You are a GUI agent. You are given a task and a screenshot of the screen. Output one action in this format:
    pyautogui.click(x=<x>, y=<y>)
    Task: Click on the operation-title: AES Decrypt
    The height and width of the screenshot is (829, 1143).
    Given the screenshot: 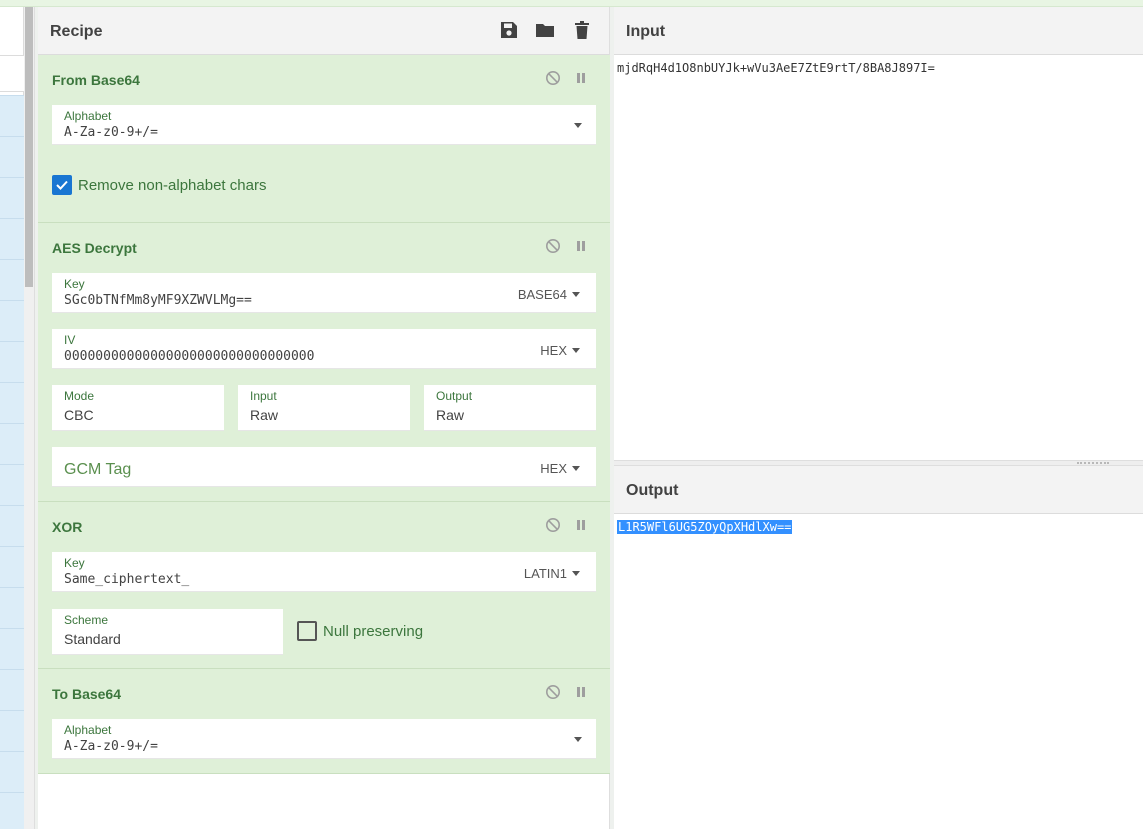 What is the action you would take?
    pyautogui.click(x=94, y=248)
    